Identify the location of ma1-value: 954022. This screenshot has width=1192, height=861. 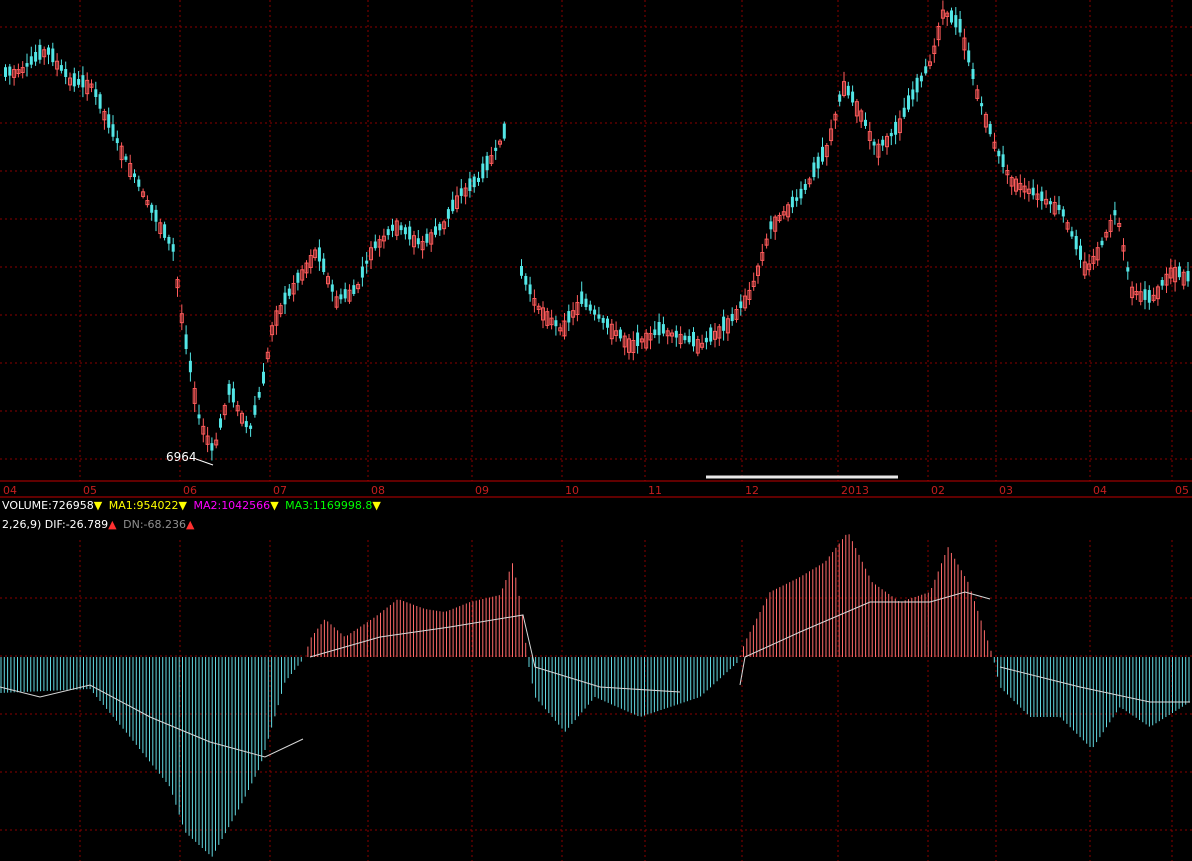
(157, 505).